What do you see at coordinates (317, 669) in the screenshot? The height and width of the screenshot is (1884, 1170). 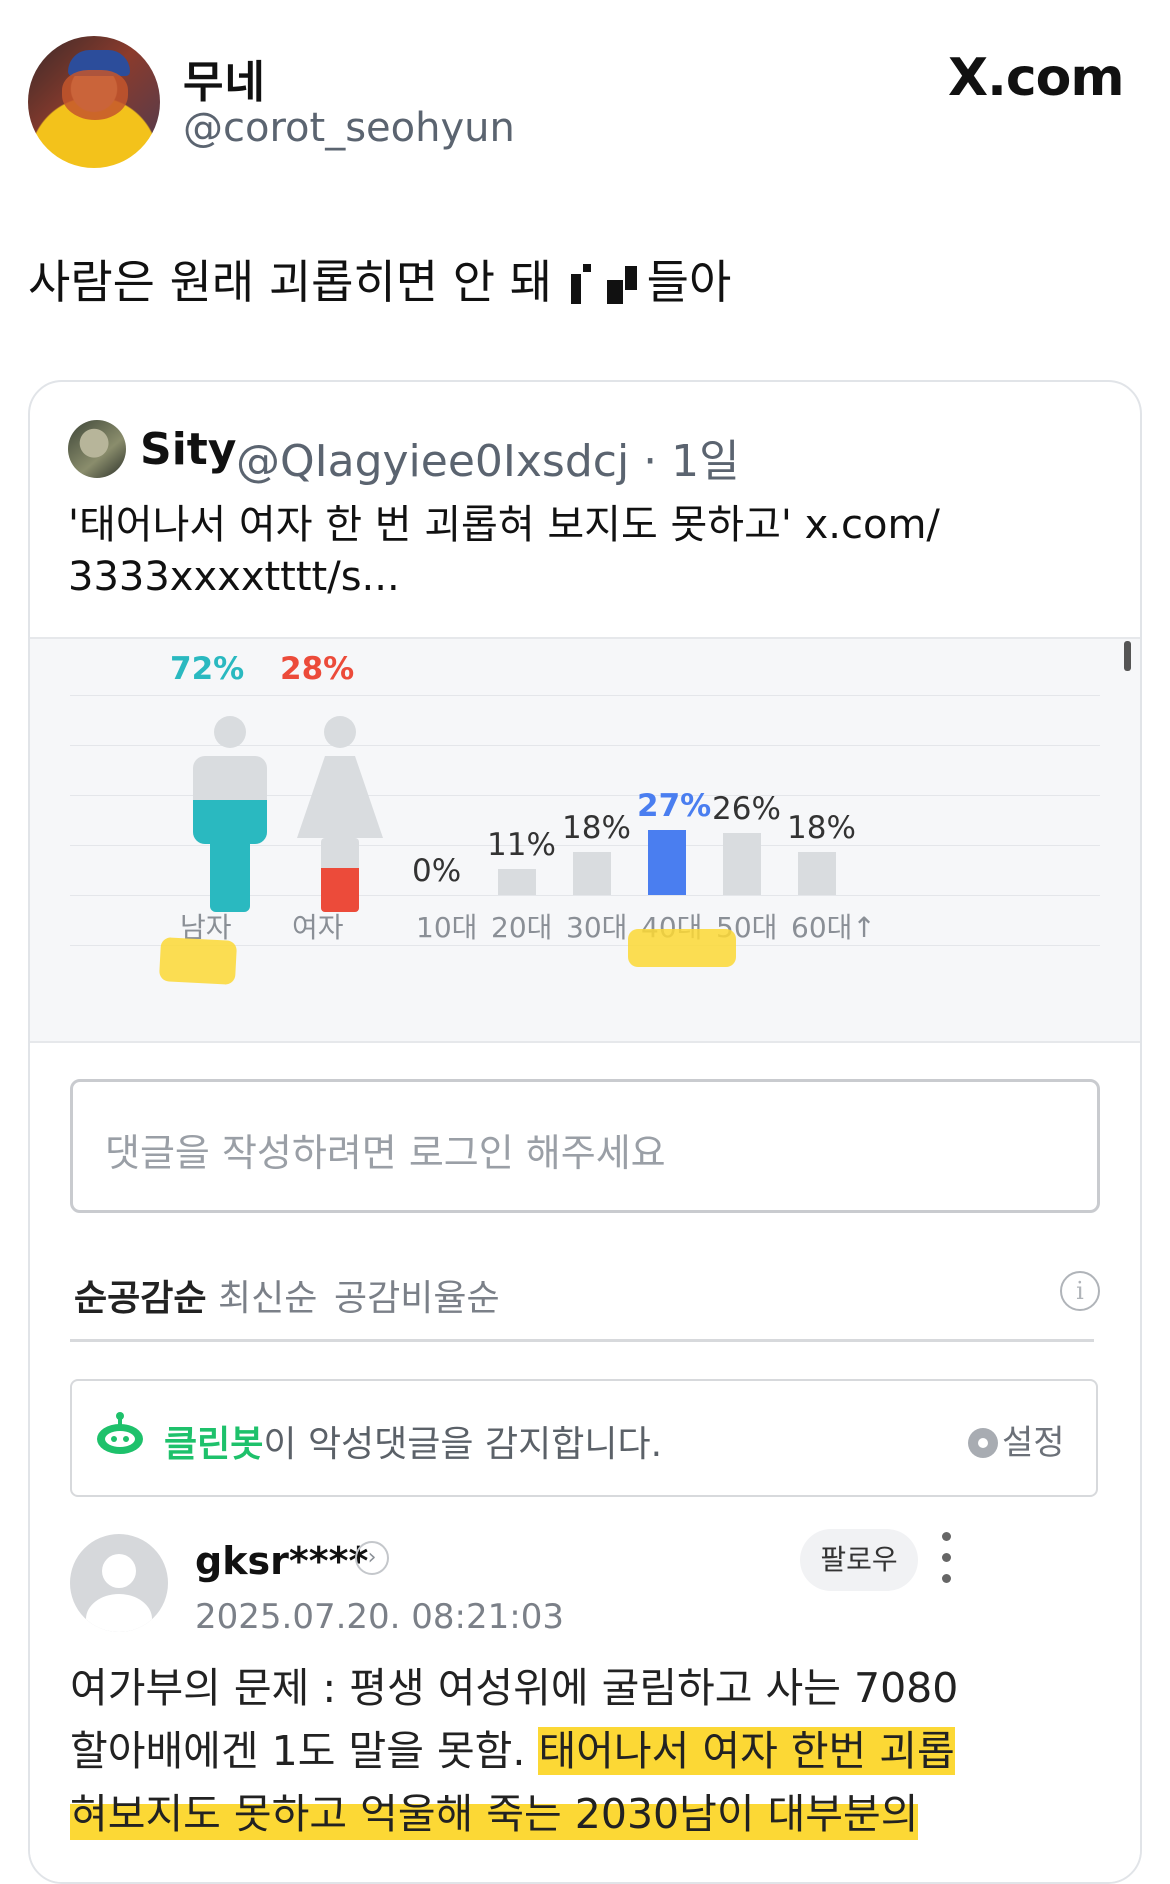 I see `female-percent-label: 28%` at bounding box center [317, 669].